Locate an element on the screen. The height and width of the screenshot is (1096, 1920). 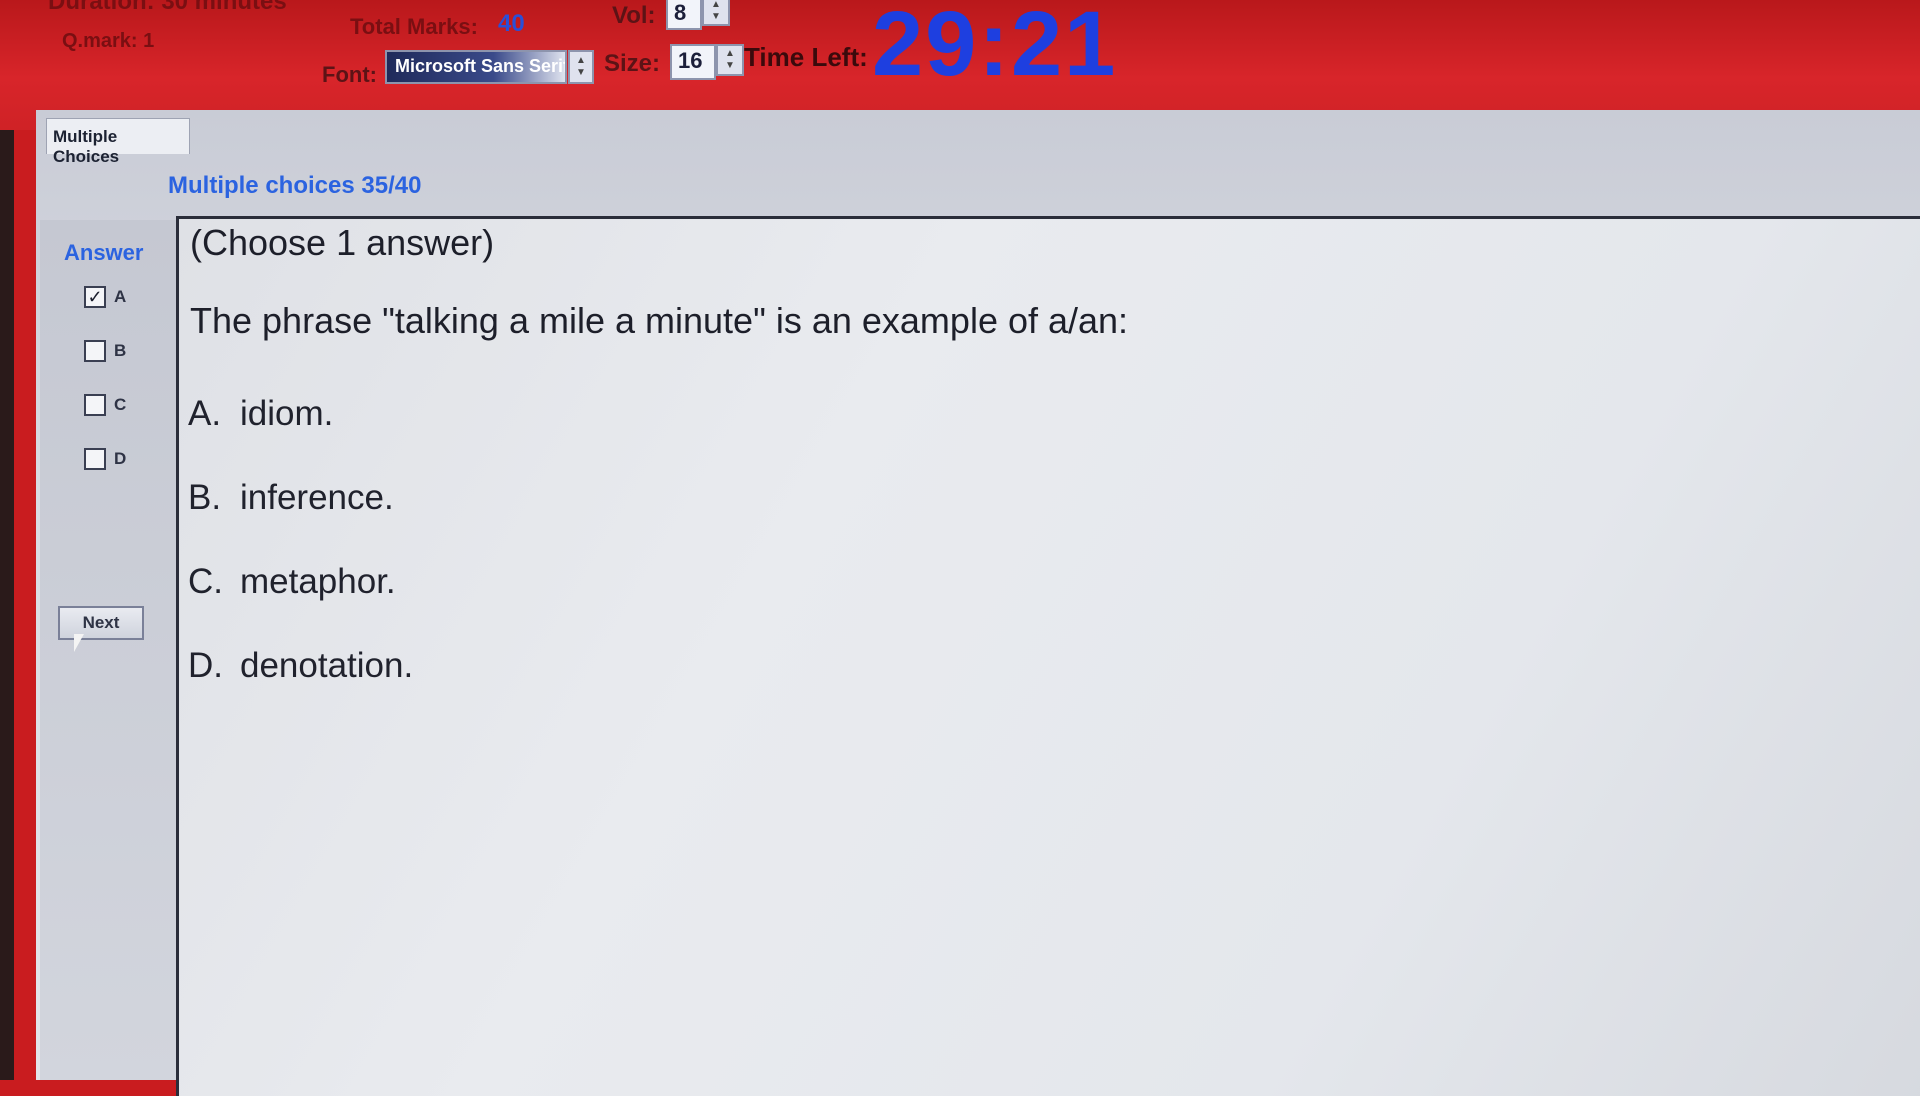
answer-option-c: C is located at coordinates (105, 405).